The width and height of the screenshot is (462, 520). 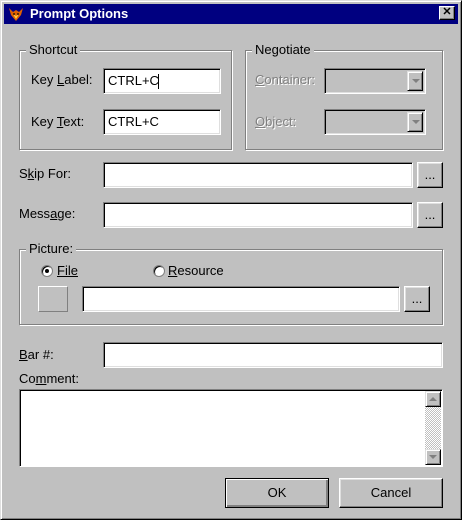 I want to click on shortcut-group: Shortcut, so click(x=125, y=96).